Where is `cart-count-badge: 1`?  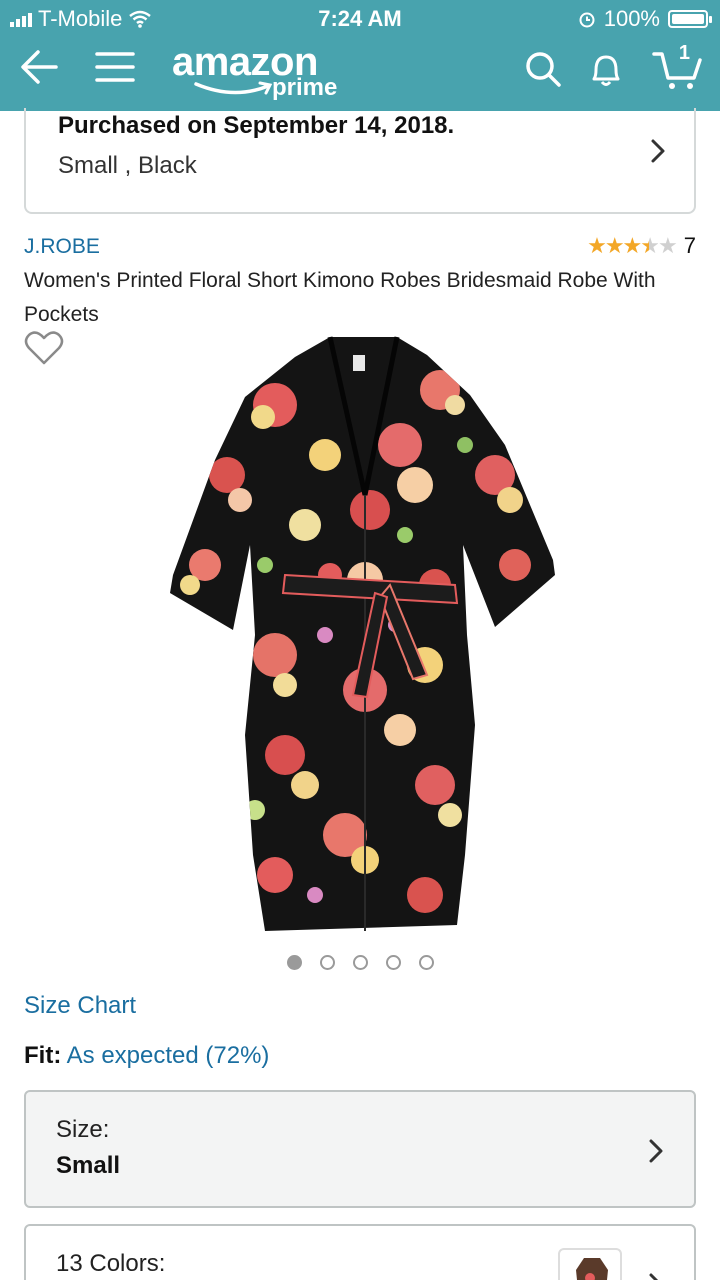
cart-count-badge: 1 is located at coordinates (684, 53).